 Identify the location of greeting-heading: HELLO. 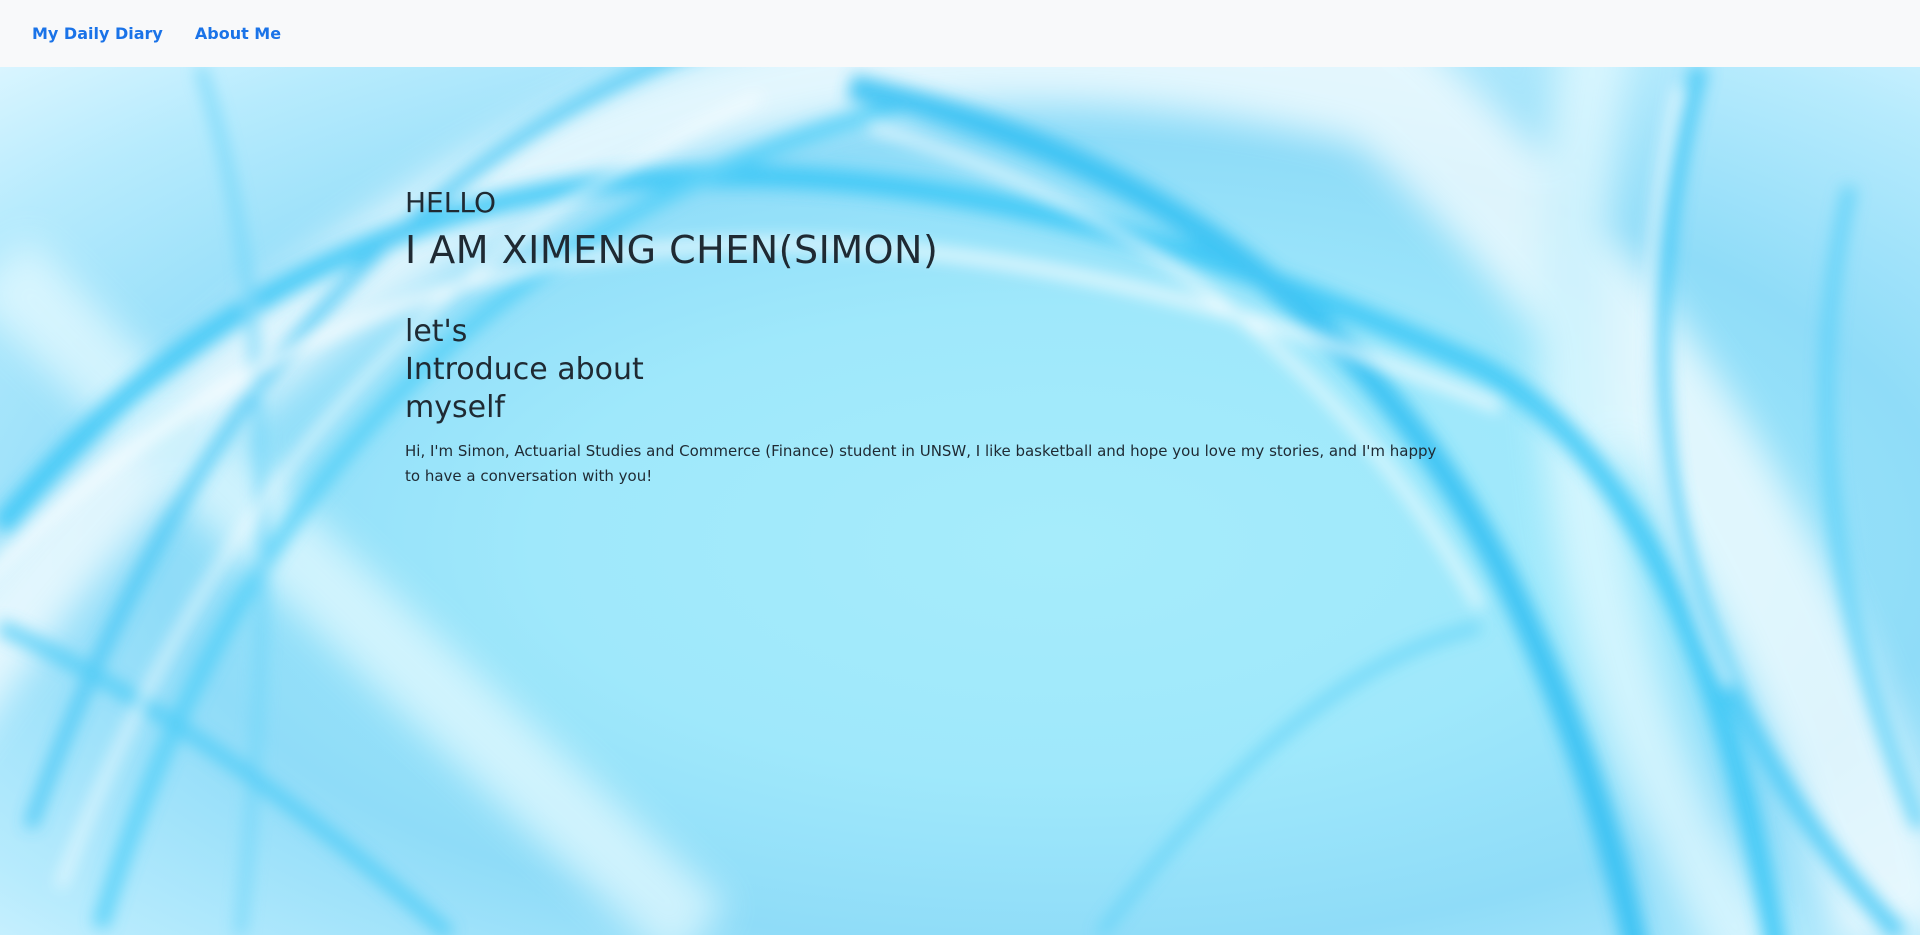
(450, 202).